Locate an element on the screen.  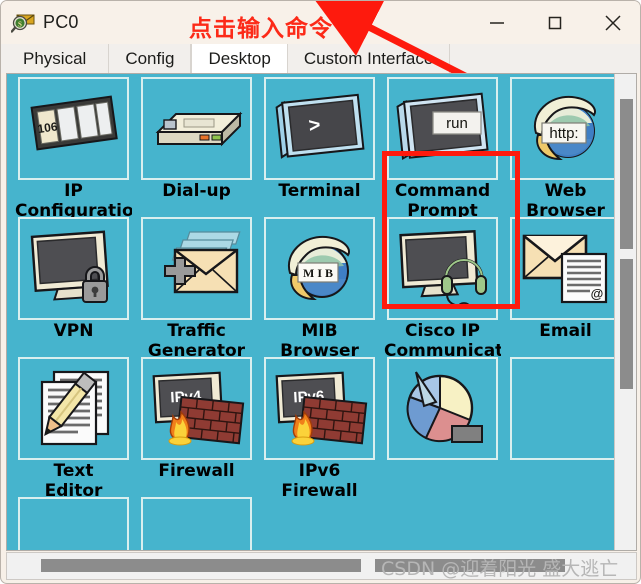
desktop-item-label: VPN is located at coordinates (73, 330).